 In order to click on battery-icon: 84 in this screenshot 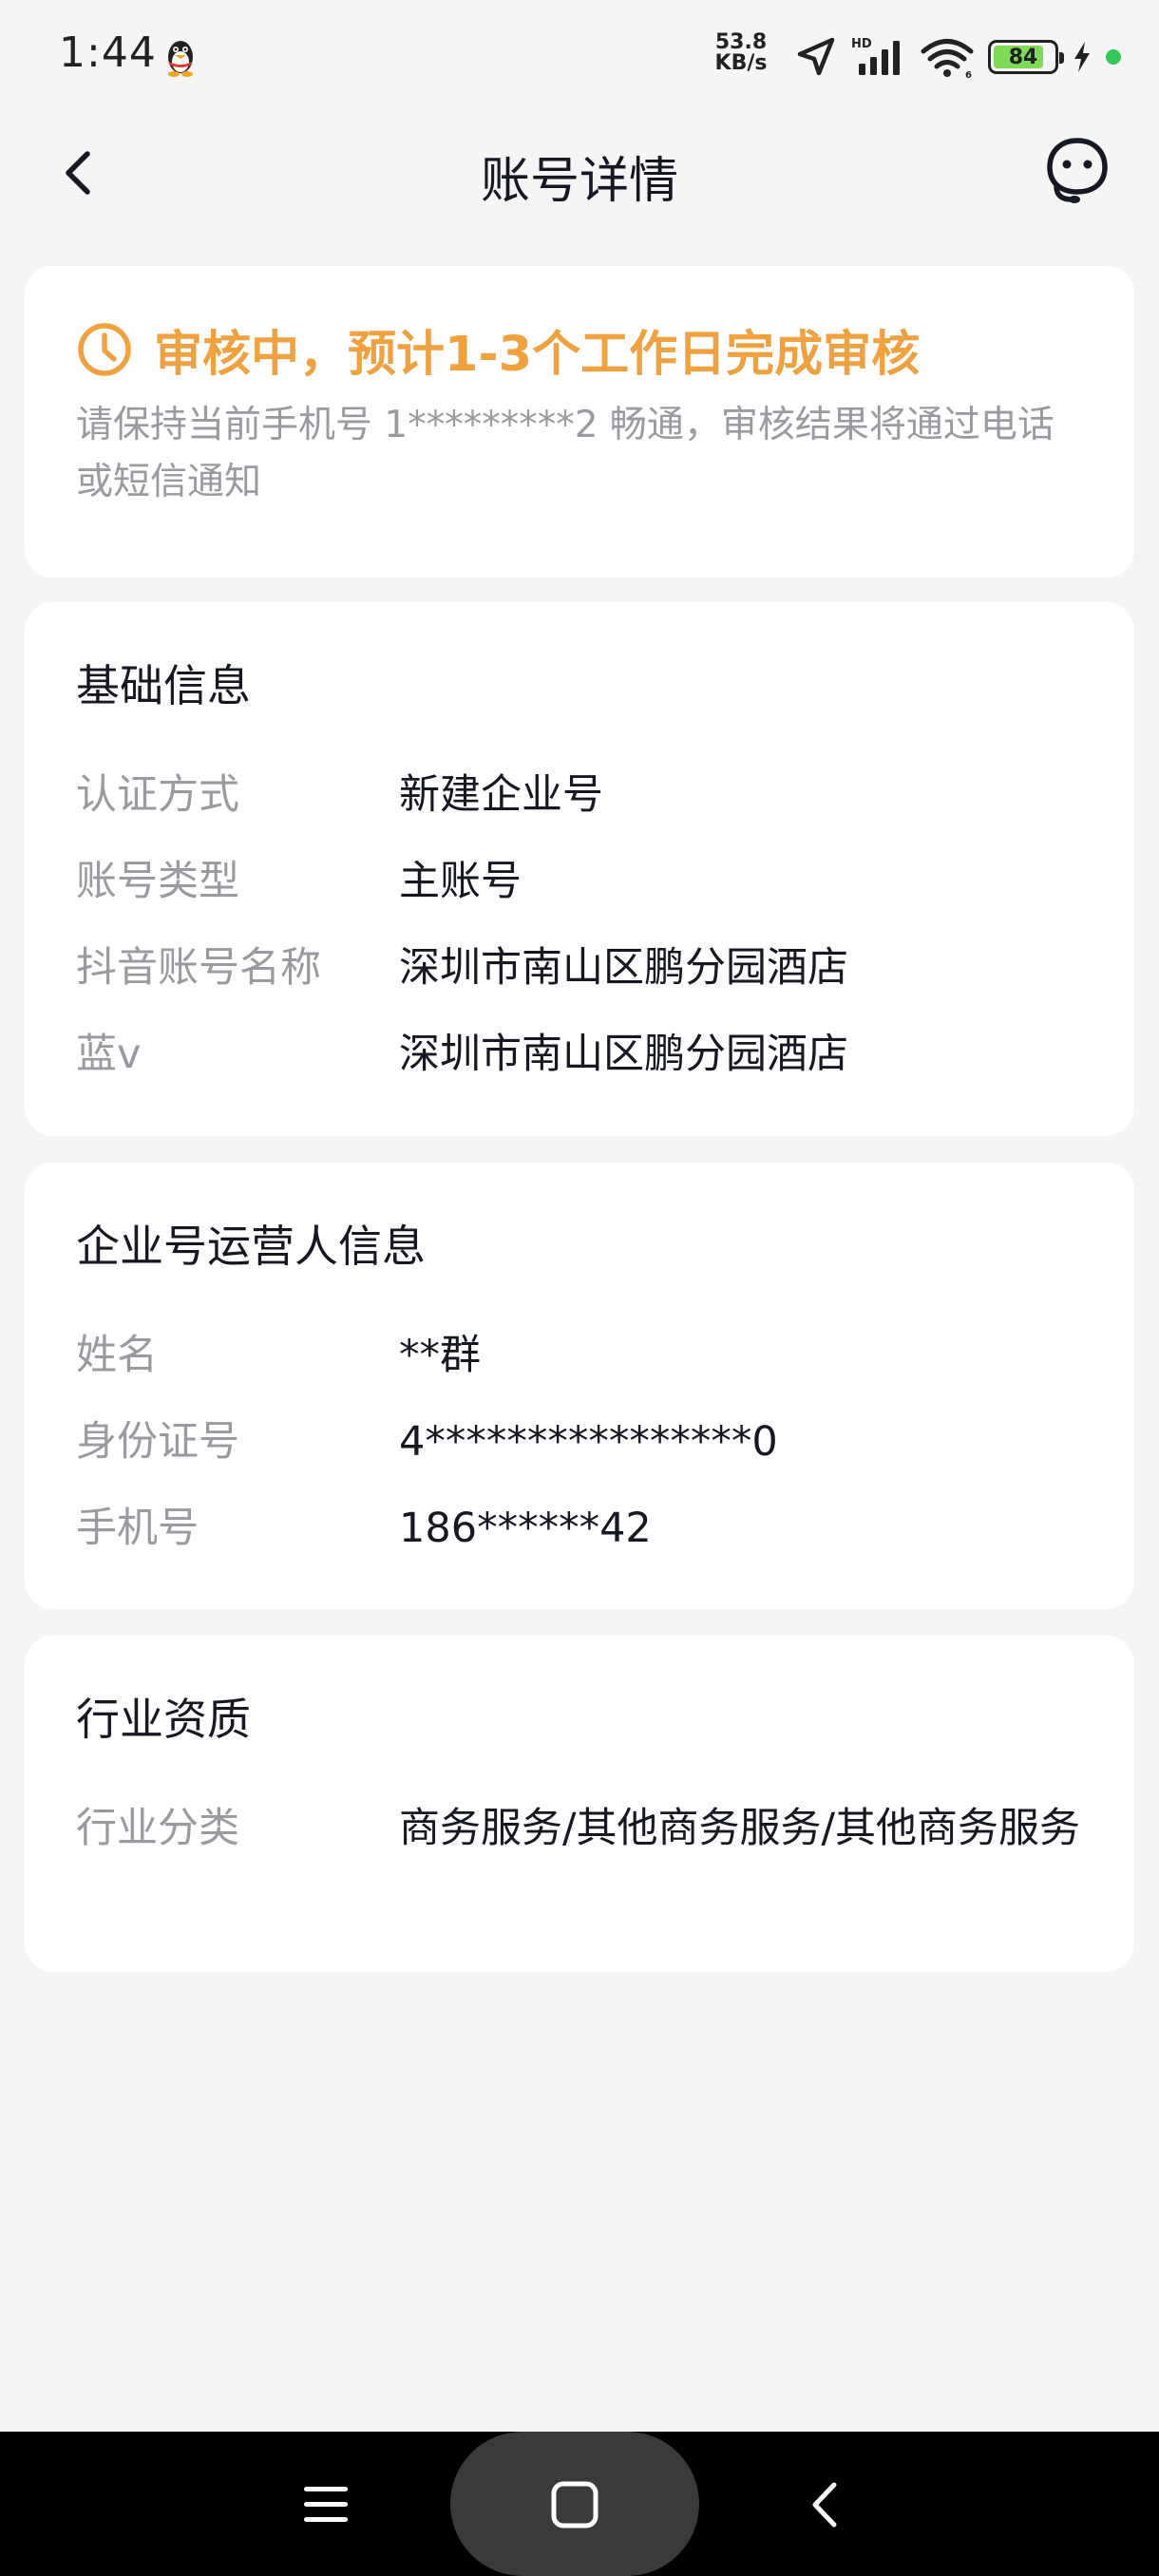, I will do `click(1026, 57)`.